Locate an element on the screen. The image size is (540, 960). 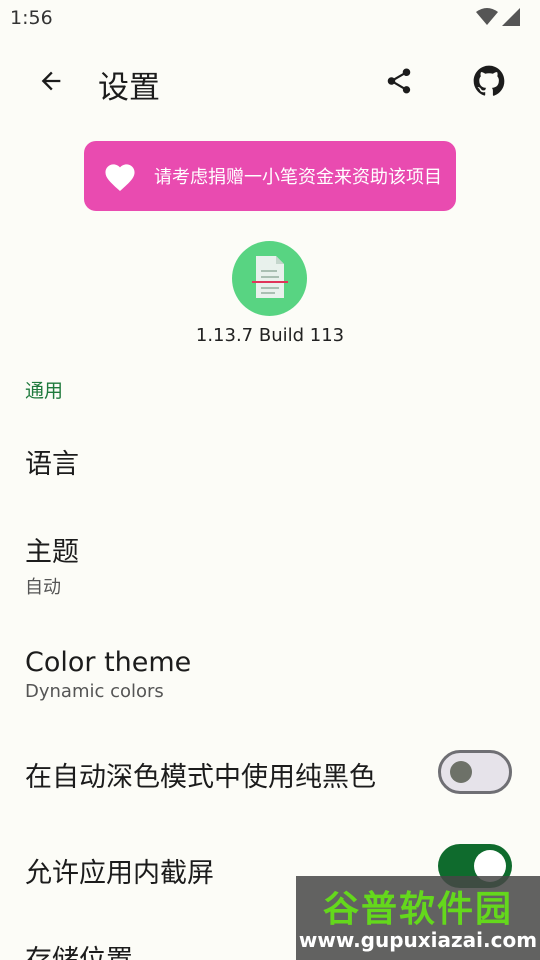
status-bar: 1:56 is located at coordinates (270, 19).